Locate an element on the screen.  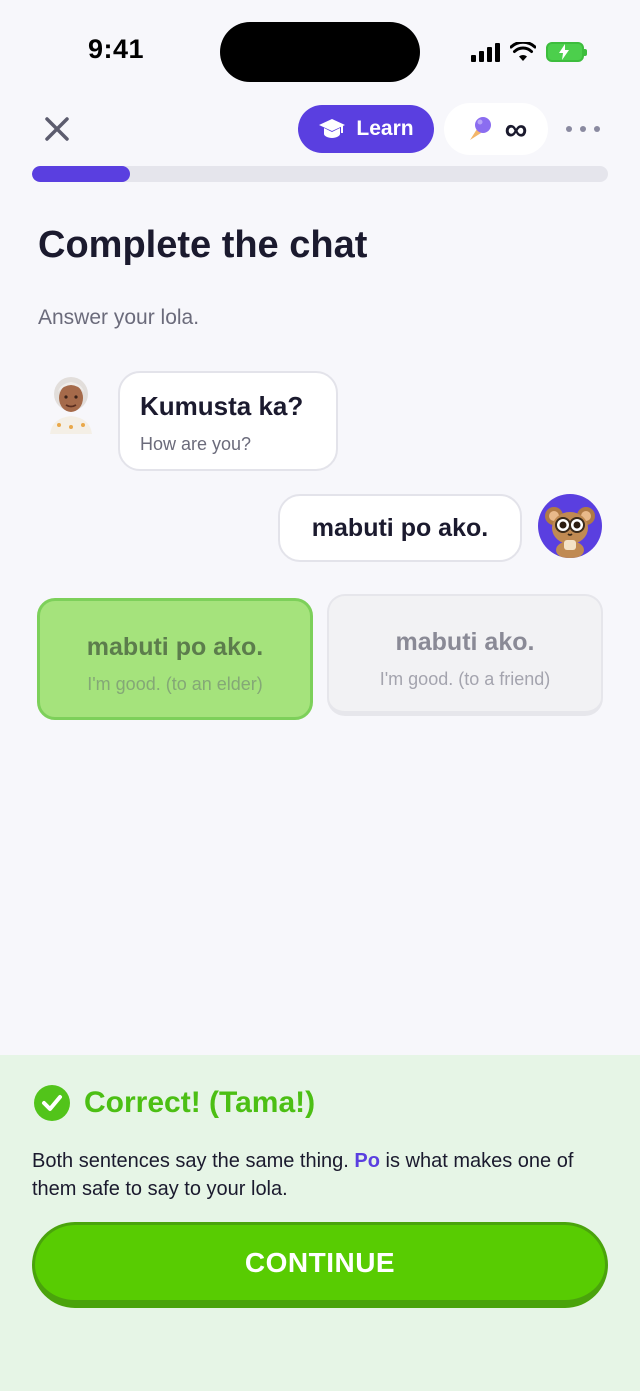
exercise-instruction: Answer your lola. is located at coordinates (119, 317).